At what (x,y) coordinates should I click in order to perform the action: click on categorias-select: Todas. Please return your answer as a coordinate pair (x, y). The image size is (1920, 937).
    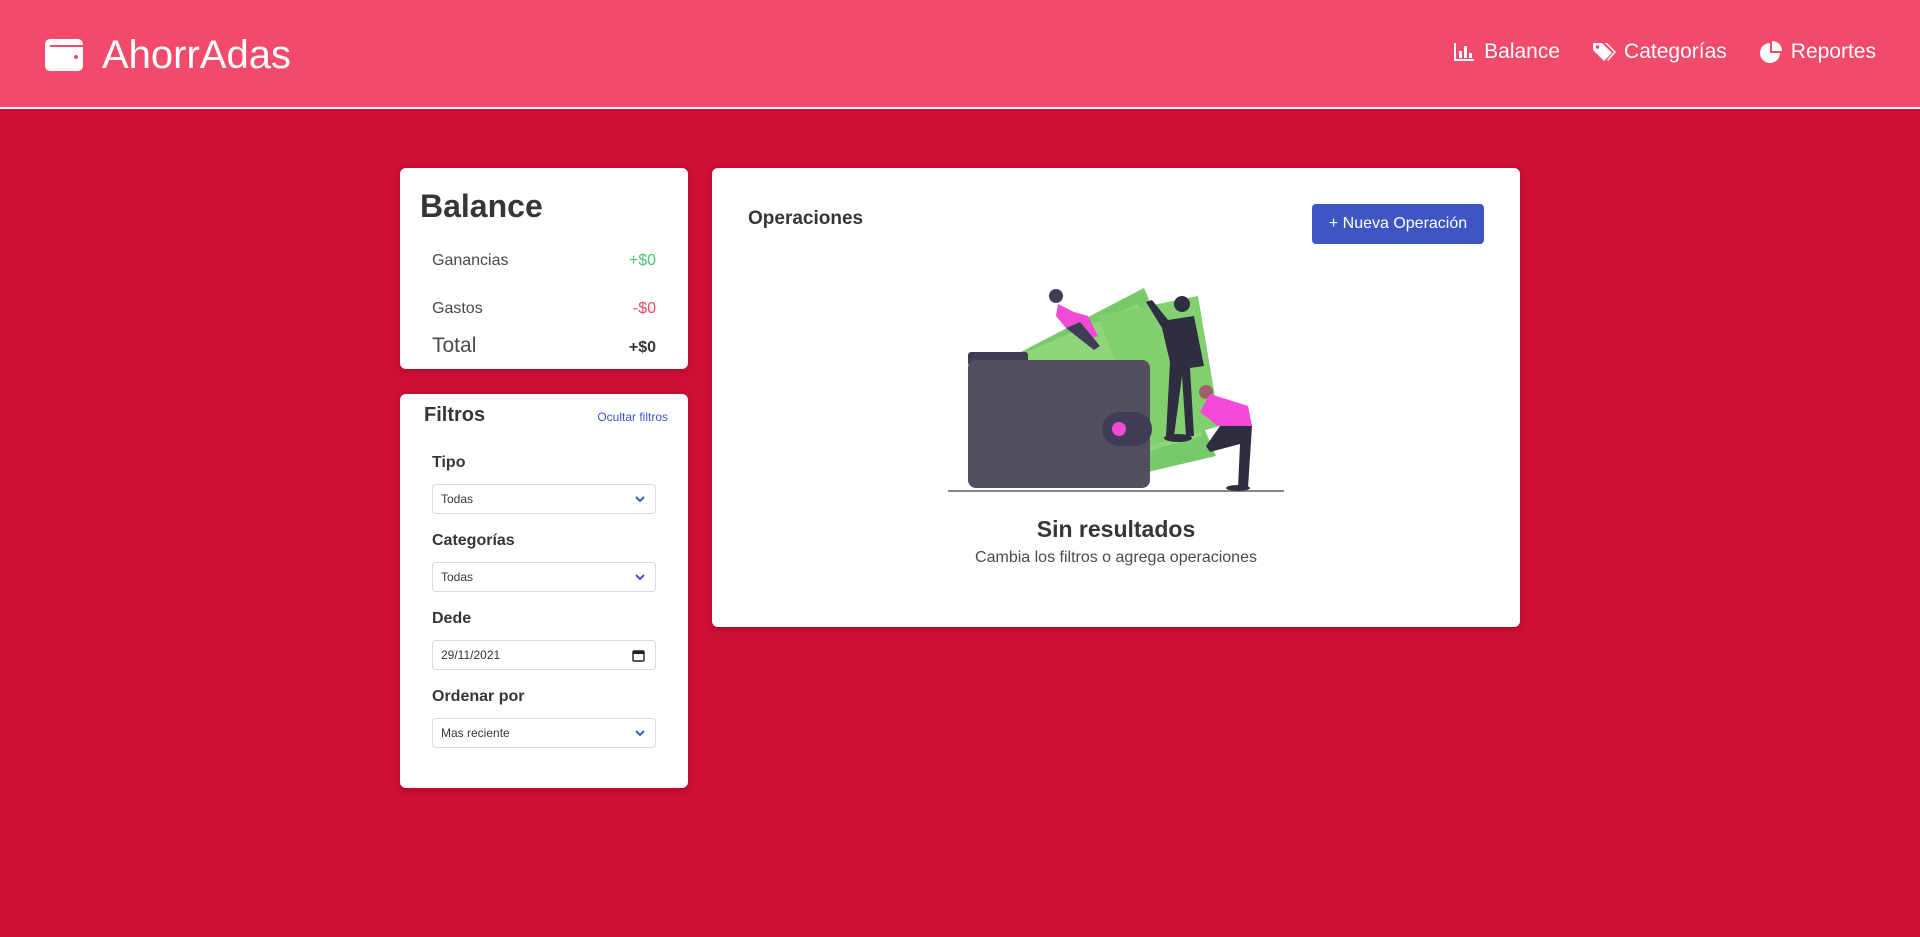
    Looking at the image, I should click on (544, 577).